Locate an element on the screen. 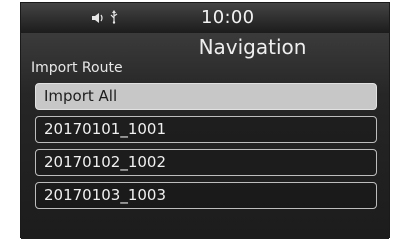  list-item: 20170102_1002 is located at coordinates (206, 162).